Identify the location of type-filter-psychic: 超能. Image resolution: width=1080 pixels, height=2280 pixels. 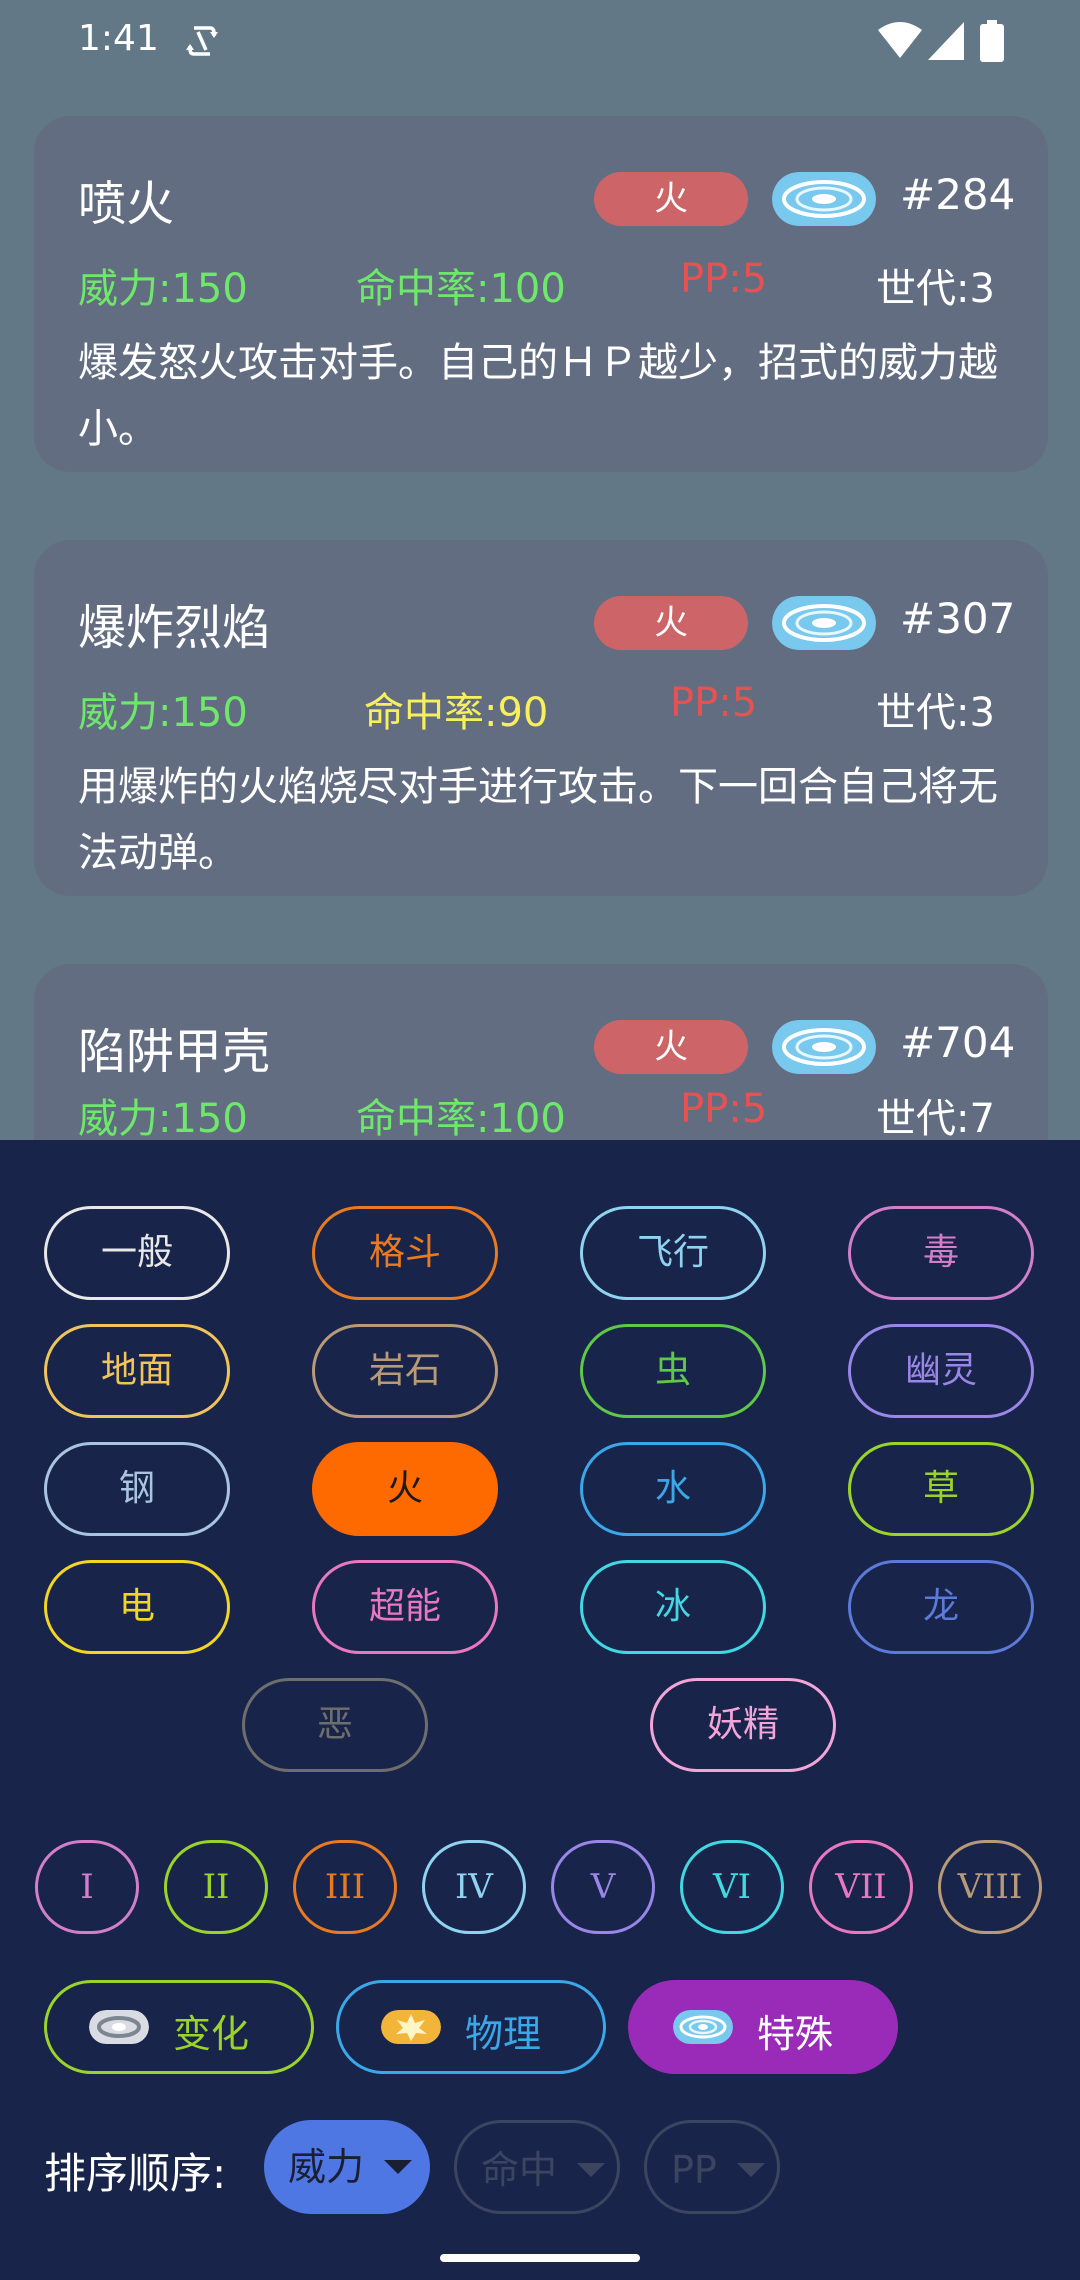
(405, 1607).